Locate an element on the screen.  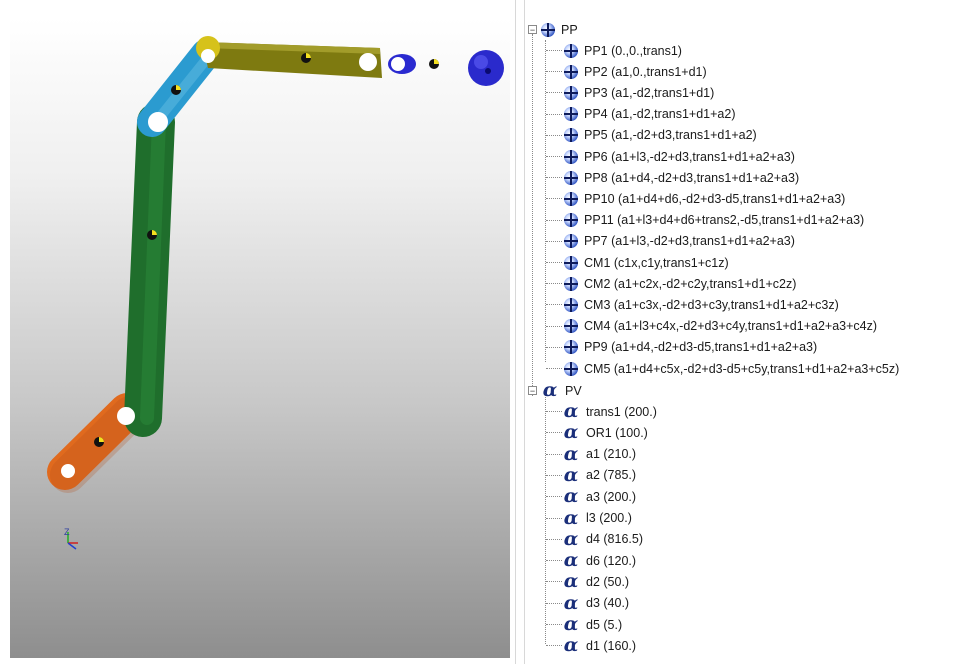
tree-item-pp: PP3 (a1,-d2,trans1+d1) is located at coordinates (639, 92).